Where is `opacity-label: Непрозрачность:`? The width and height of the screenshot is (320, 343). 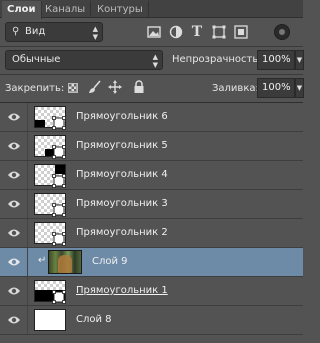
opacity-label: Непрозрачность: is located at coordinates (217, 59).